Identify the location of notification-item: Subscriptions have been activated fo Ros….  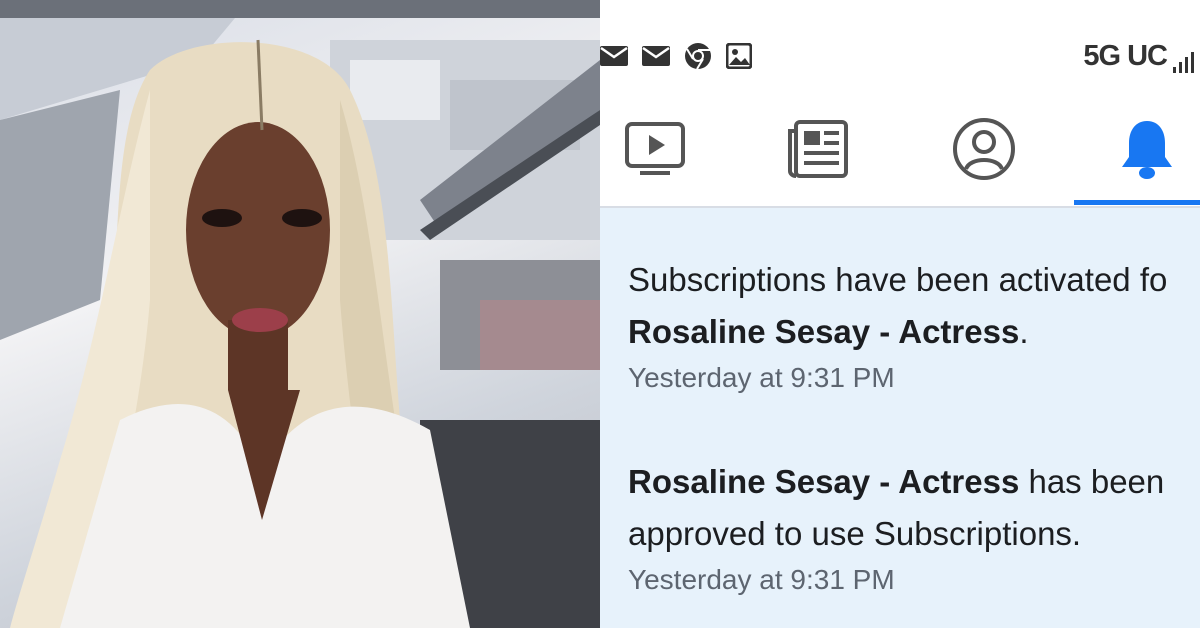
(914, 326).